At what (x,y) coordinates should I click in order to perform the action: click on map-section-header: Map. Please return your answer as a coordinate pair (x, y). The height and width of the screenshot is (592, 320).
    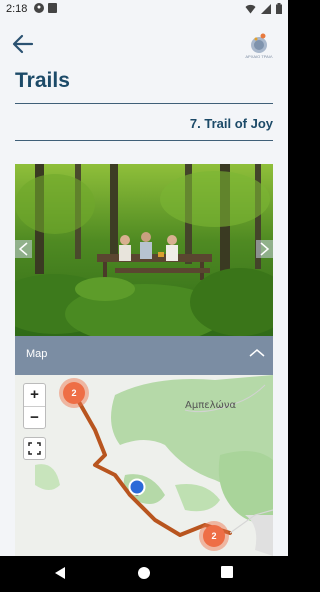
    Looking at the image, I should click on (144, 355).